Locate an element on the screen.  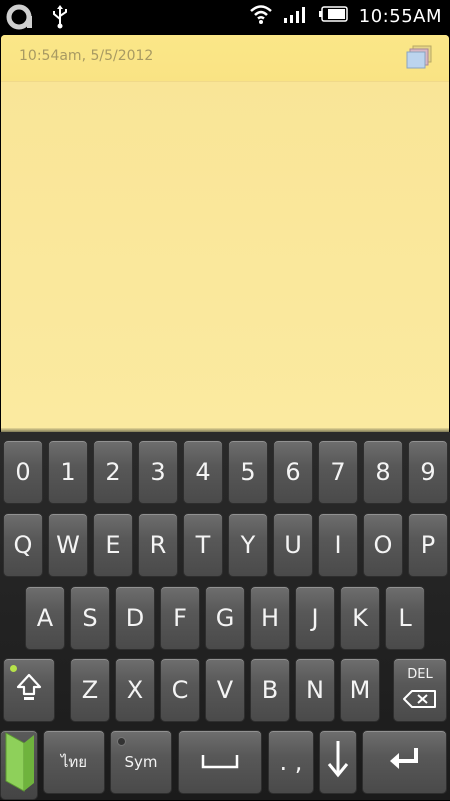
enter-icon is located at coordinates (405, 762).